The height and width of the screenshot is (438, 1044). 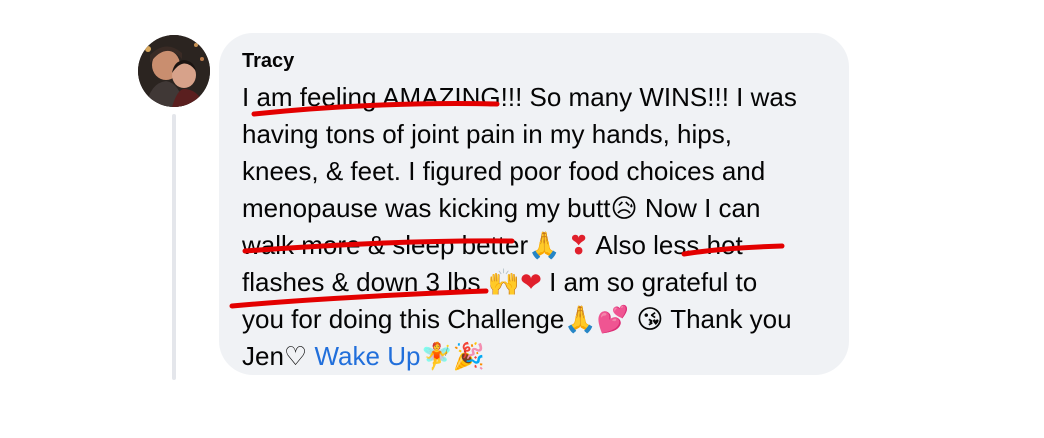 I want to click on kiss-face-emoji-icon: 😘, so click(x=650, y=320).